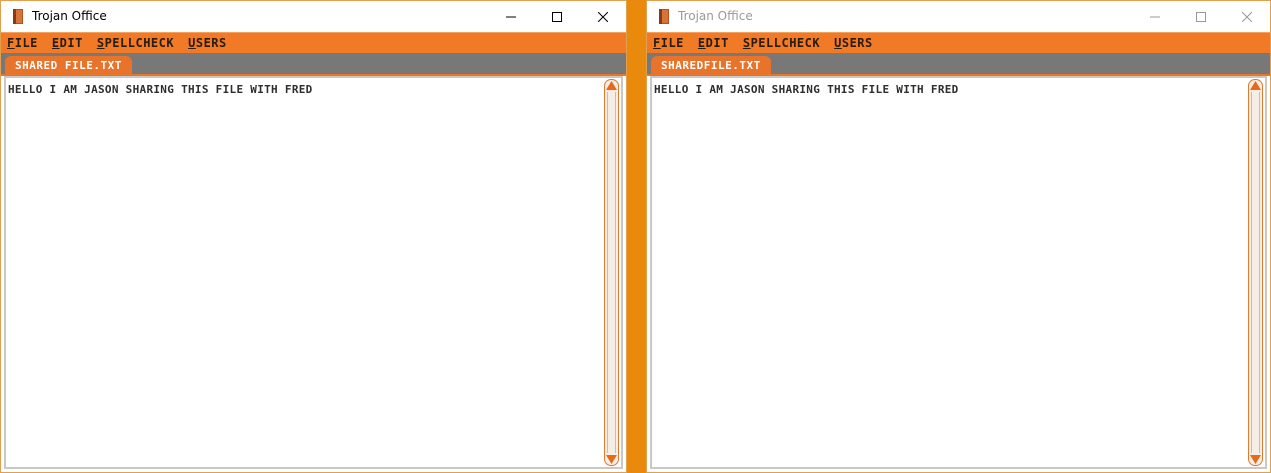 The image size is (1271, 473). Describe the element at coordinates (711, 65) in the screenshot. I see `tab-shared-file: SHAREDFILE.TXT` at that location.